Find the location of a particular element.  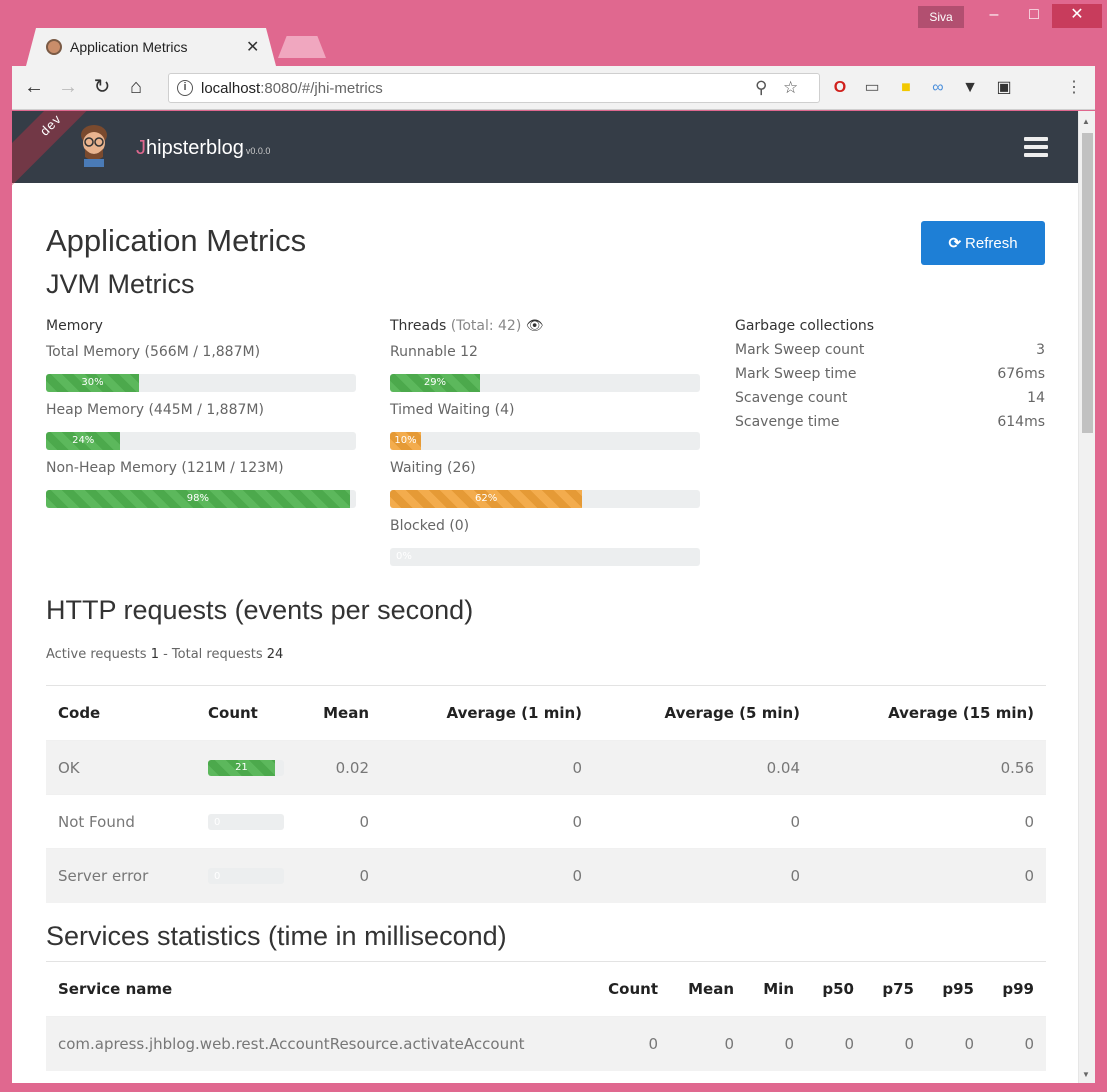

new-tab-button is located at coordinates (302, 47).